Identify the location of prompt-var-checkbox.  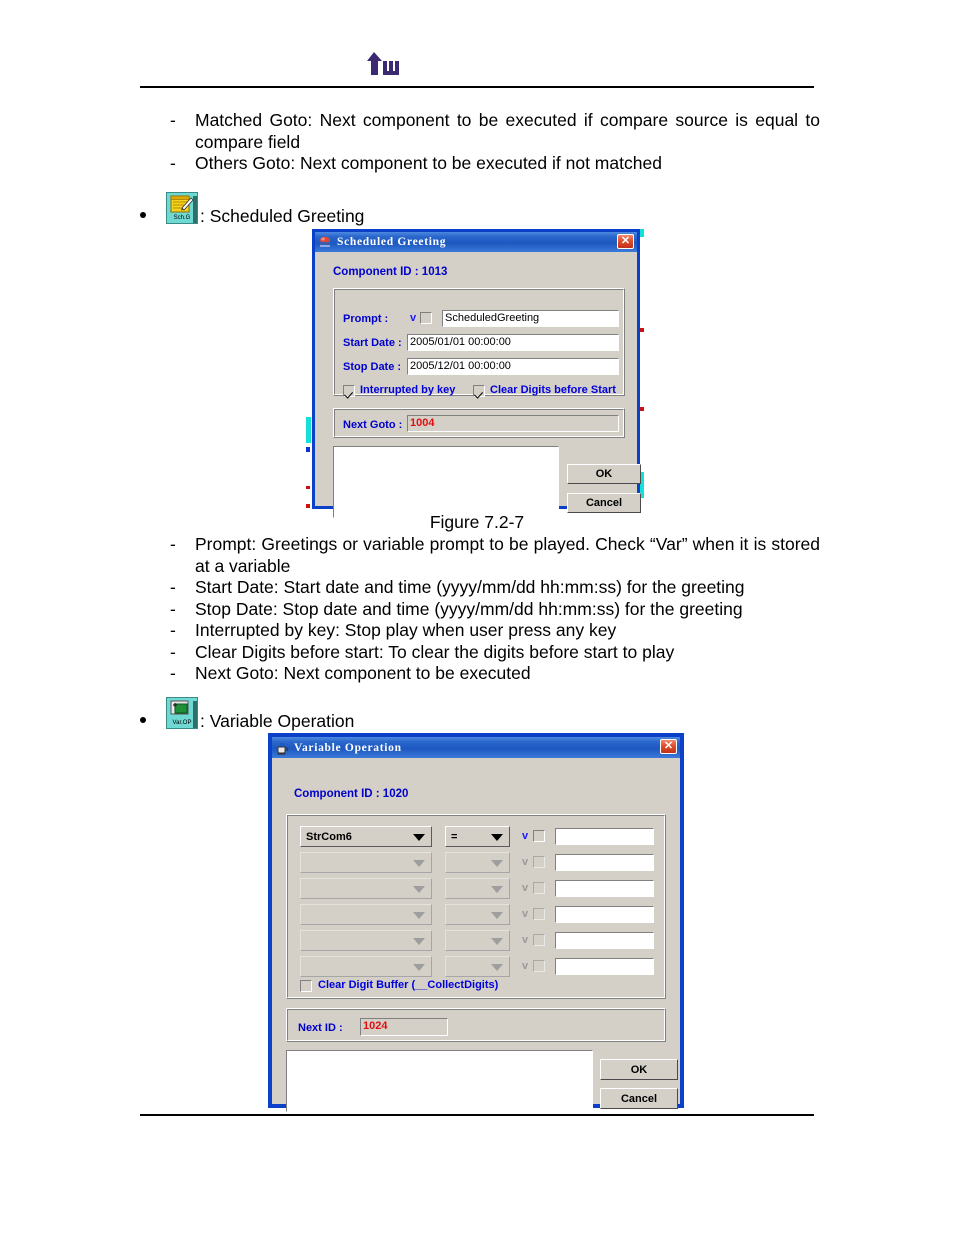
(426, 318).